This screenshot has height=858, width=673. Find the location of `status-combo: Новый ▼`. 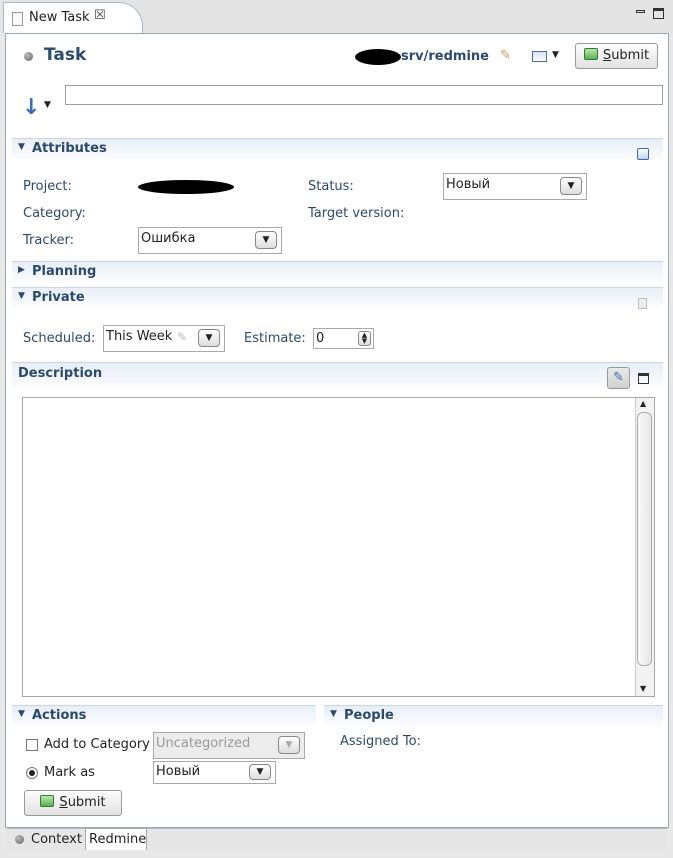

status-combo: Новый ▼ is located at coordinates (515, 186).